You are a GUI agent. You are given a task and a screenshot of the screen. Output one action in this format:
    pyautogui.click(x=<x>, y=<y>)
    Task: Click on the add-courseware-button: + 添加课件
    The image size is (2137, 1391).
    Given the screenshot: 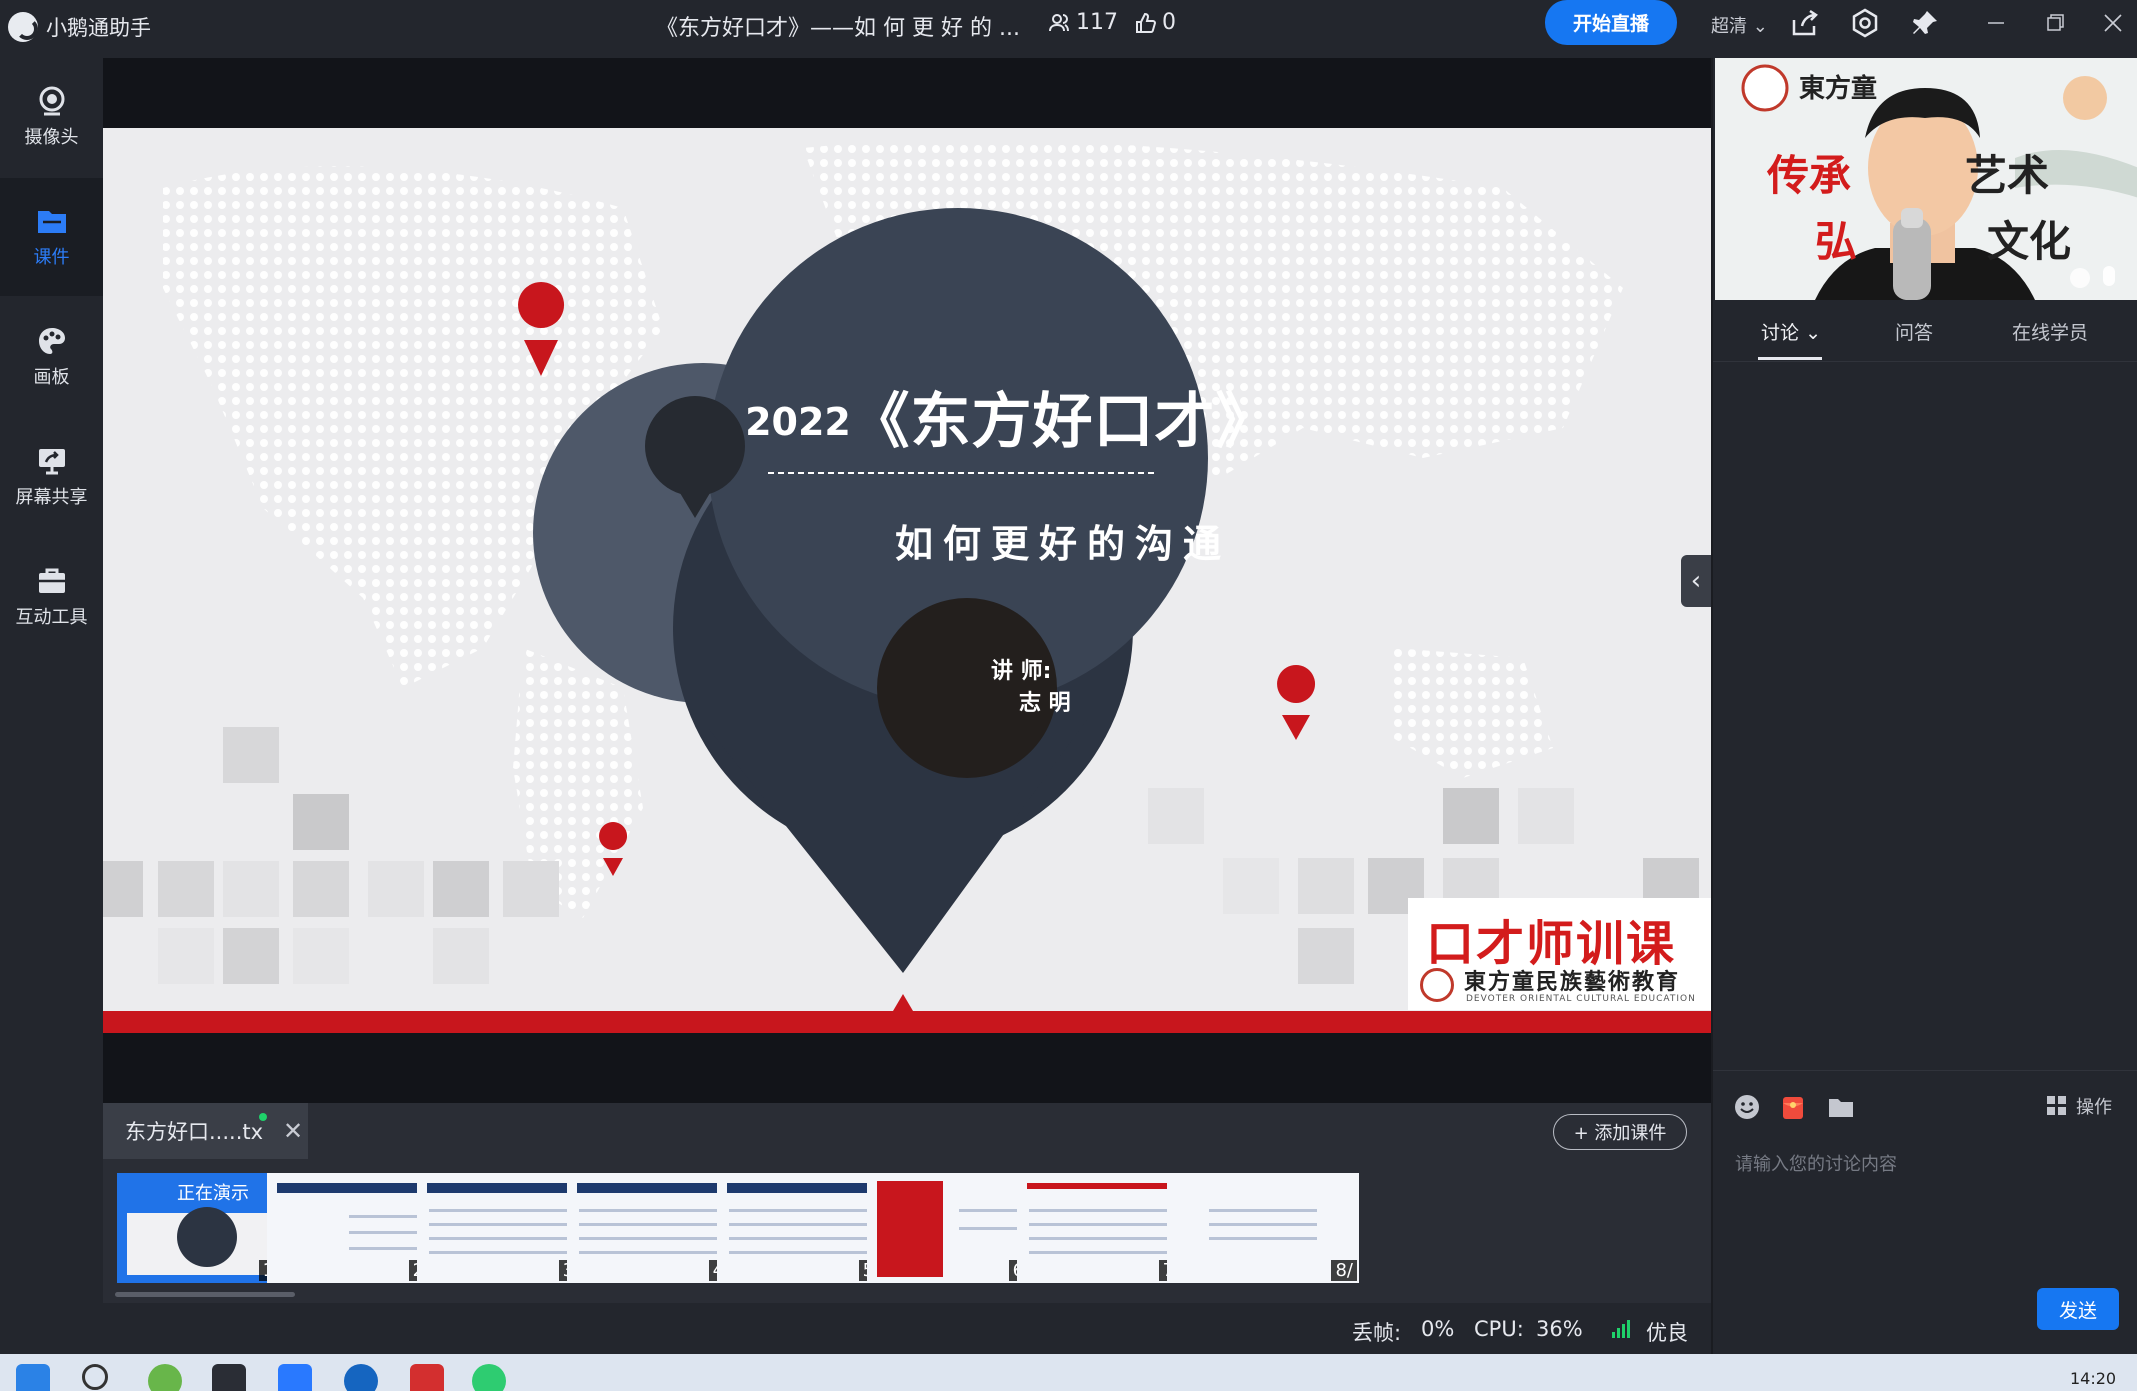 What is the action you would take?
    pyautogui.click(x=1620, y=1132)
    